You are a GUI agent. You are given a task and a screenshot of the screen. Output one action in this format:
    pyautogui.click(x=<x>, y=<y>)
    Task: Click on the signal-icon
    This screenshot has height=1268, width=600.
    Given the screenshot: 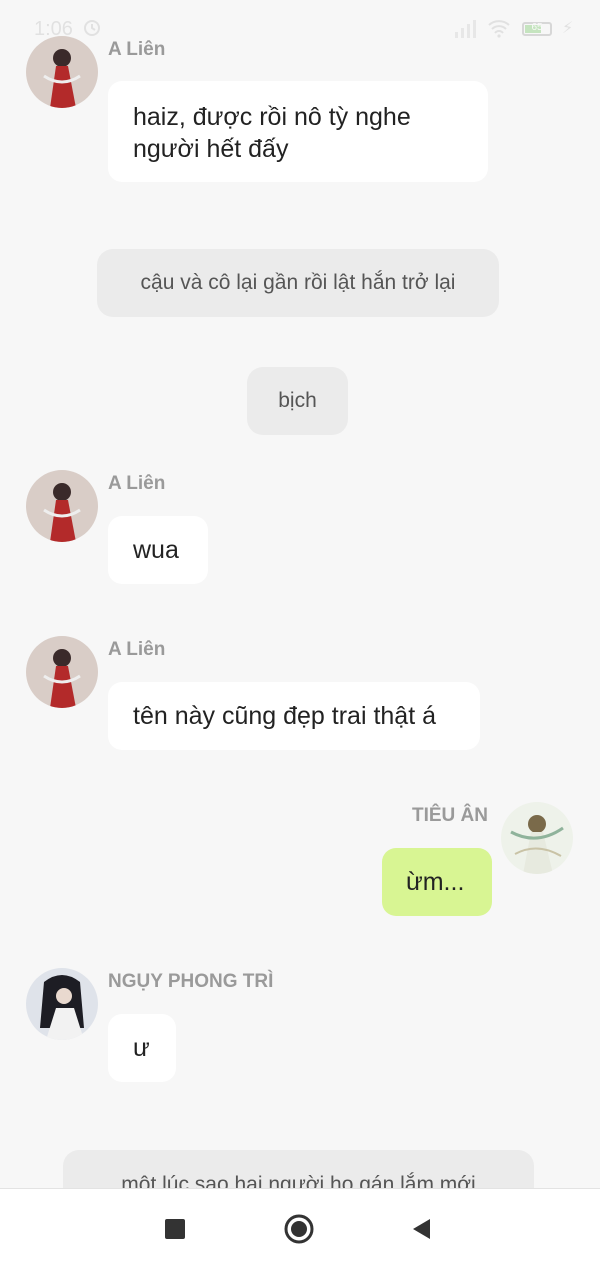 What is the action you would take?
    pyautogui.click(x=466, y=31)
    